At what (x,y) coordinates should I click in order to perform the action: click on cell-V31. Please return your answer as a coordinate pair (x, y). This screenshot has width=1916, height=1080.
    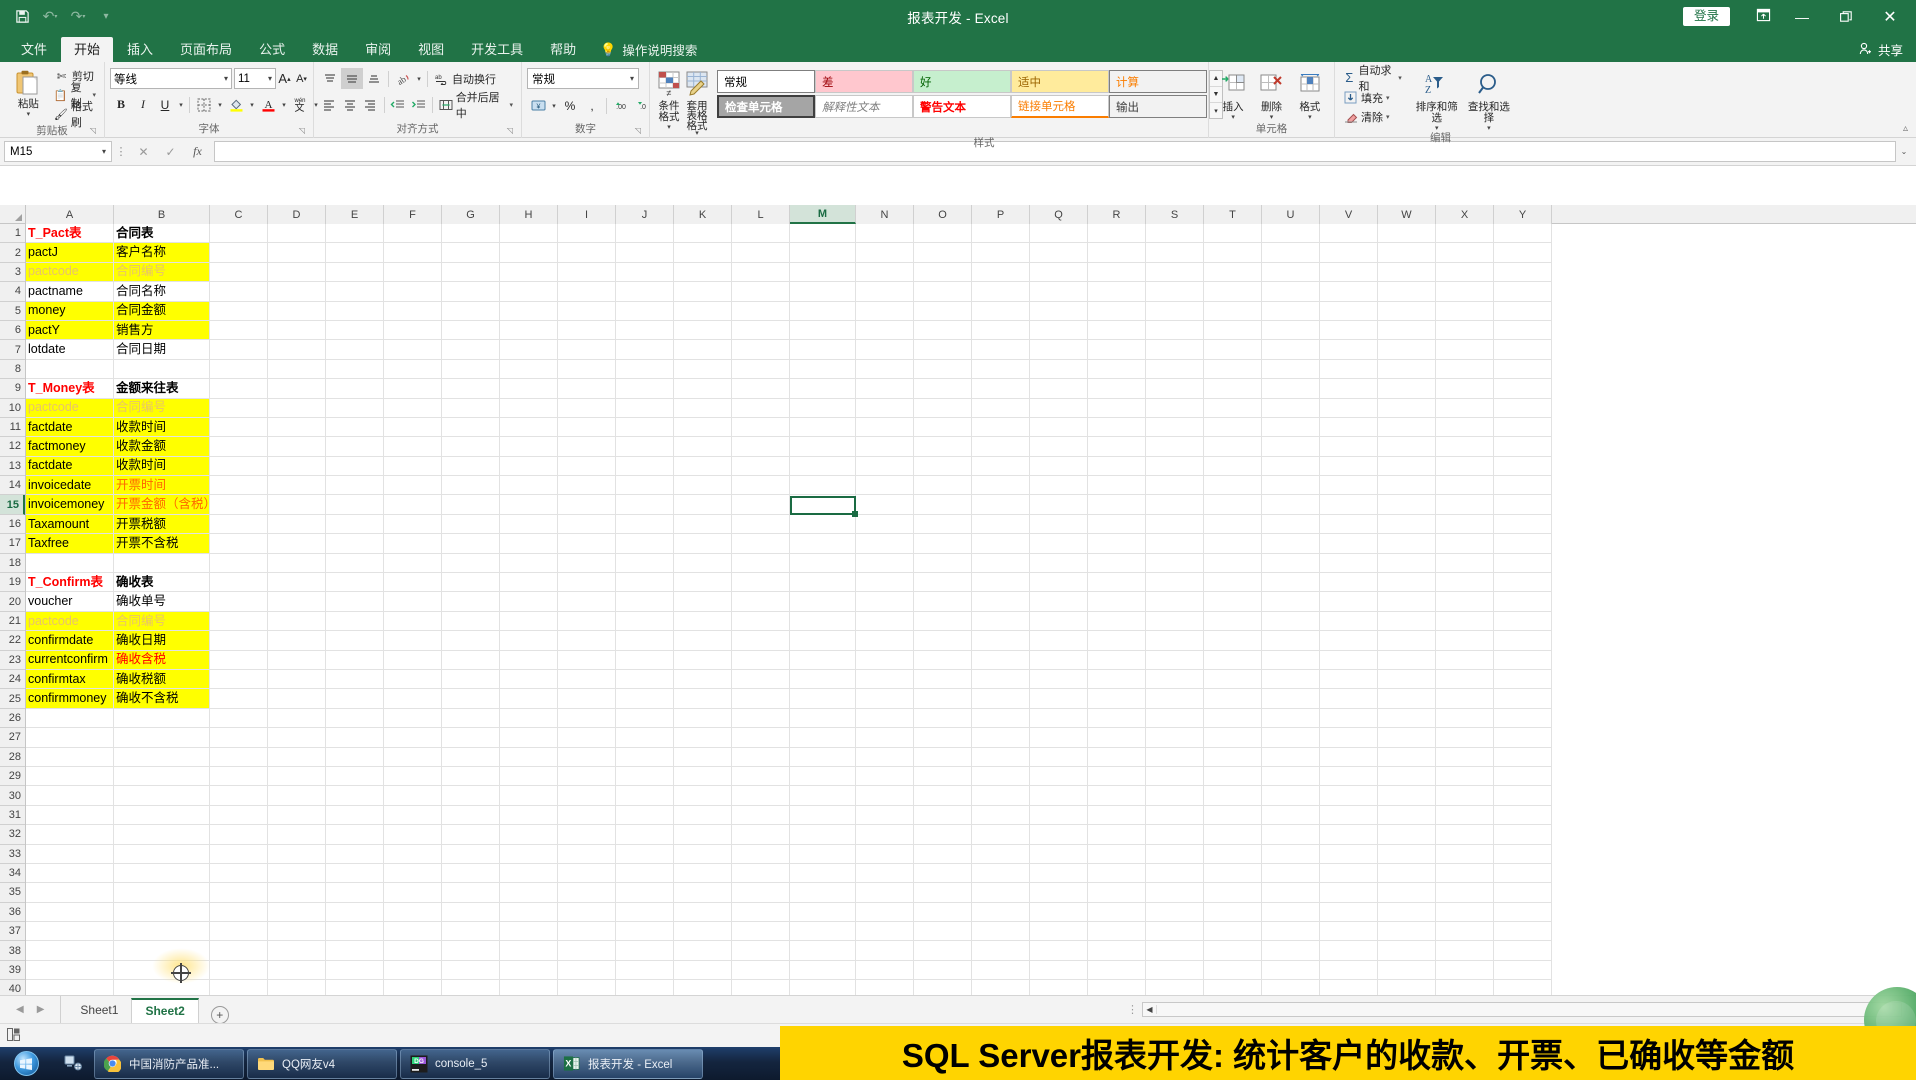
    Looking at the image, I should click on (1349, 815).